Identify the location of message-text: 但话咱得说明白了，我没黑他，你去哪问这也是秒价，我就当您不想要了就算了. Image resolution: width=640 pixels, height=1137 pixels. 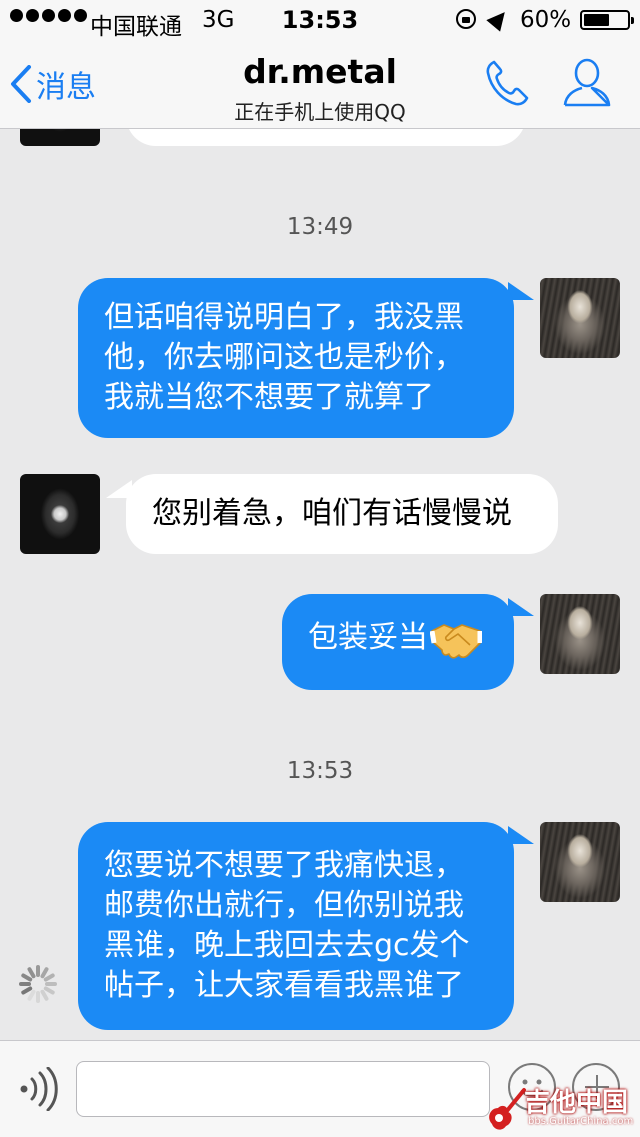
(284, 357).